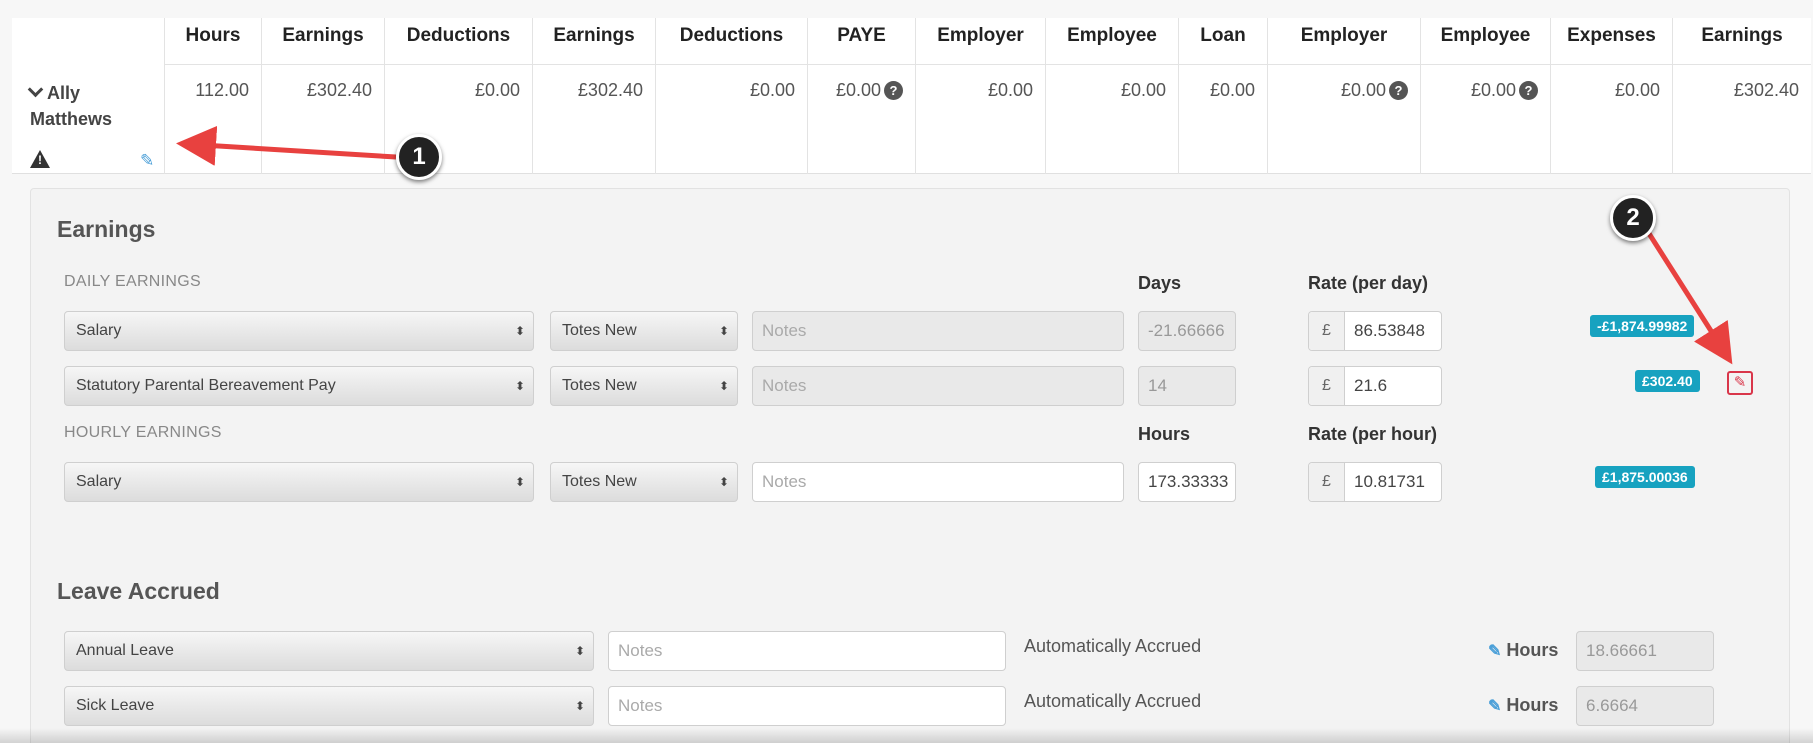 Image resolution: width=1813 pixels, height=743 pixels. Describe the element at coordinates (1187, 482) in the screenshot. I see `hours-input: 173.33333` at that location.